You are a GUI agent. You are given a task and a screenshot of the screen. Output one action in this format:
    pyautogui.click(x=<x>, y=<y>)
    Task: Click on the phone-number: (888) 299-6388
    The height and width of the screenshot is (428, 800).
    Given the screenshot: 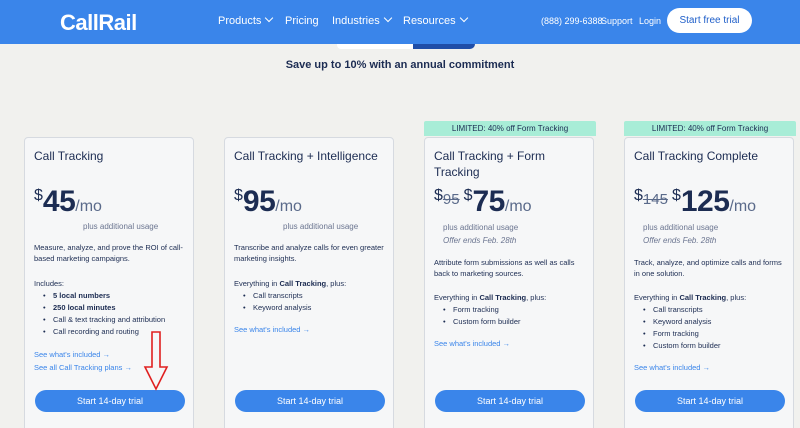 What is the action you would take?
    pyautogui.click(x=572, y=21)
    